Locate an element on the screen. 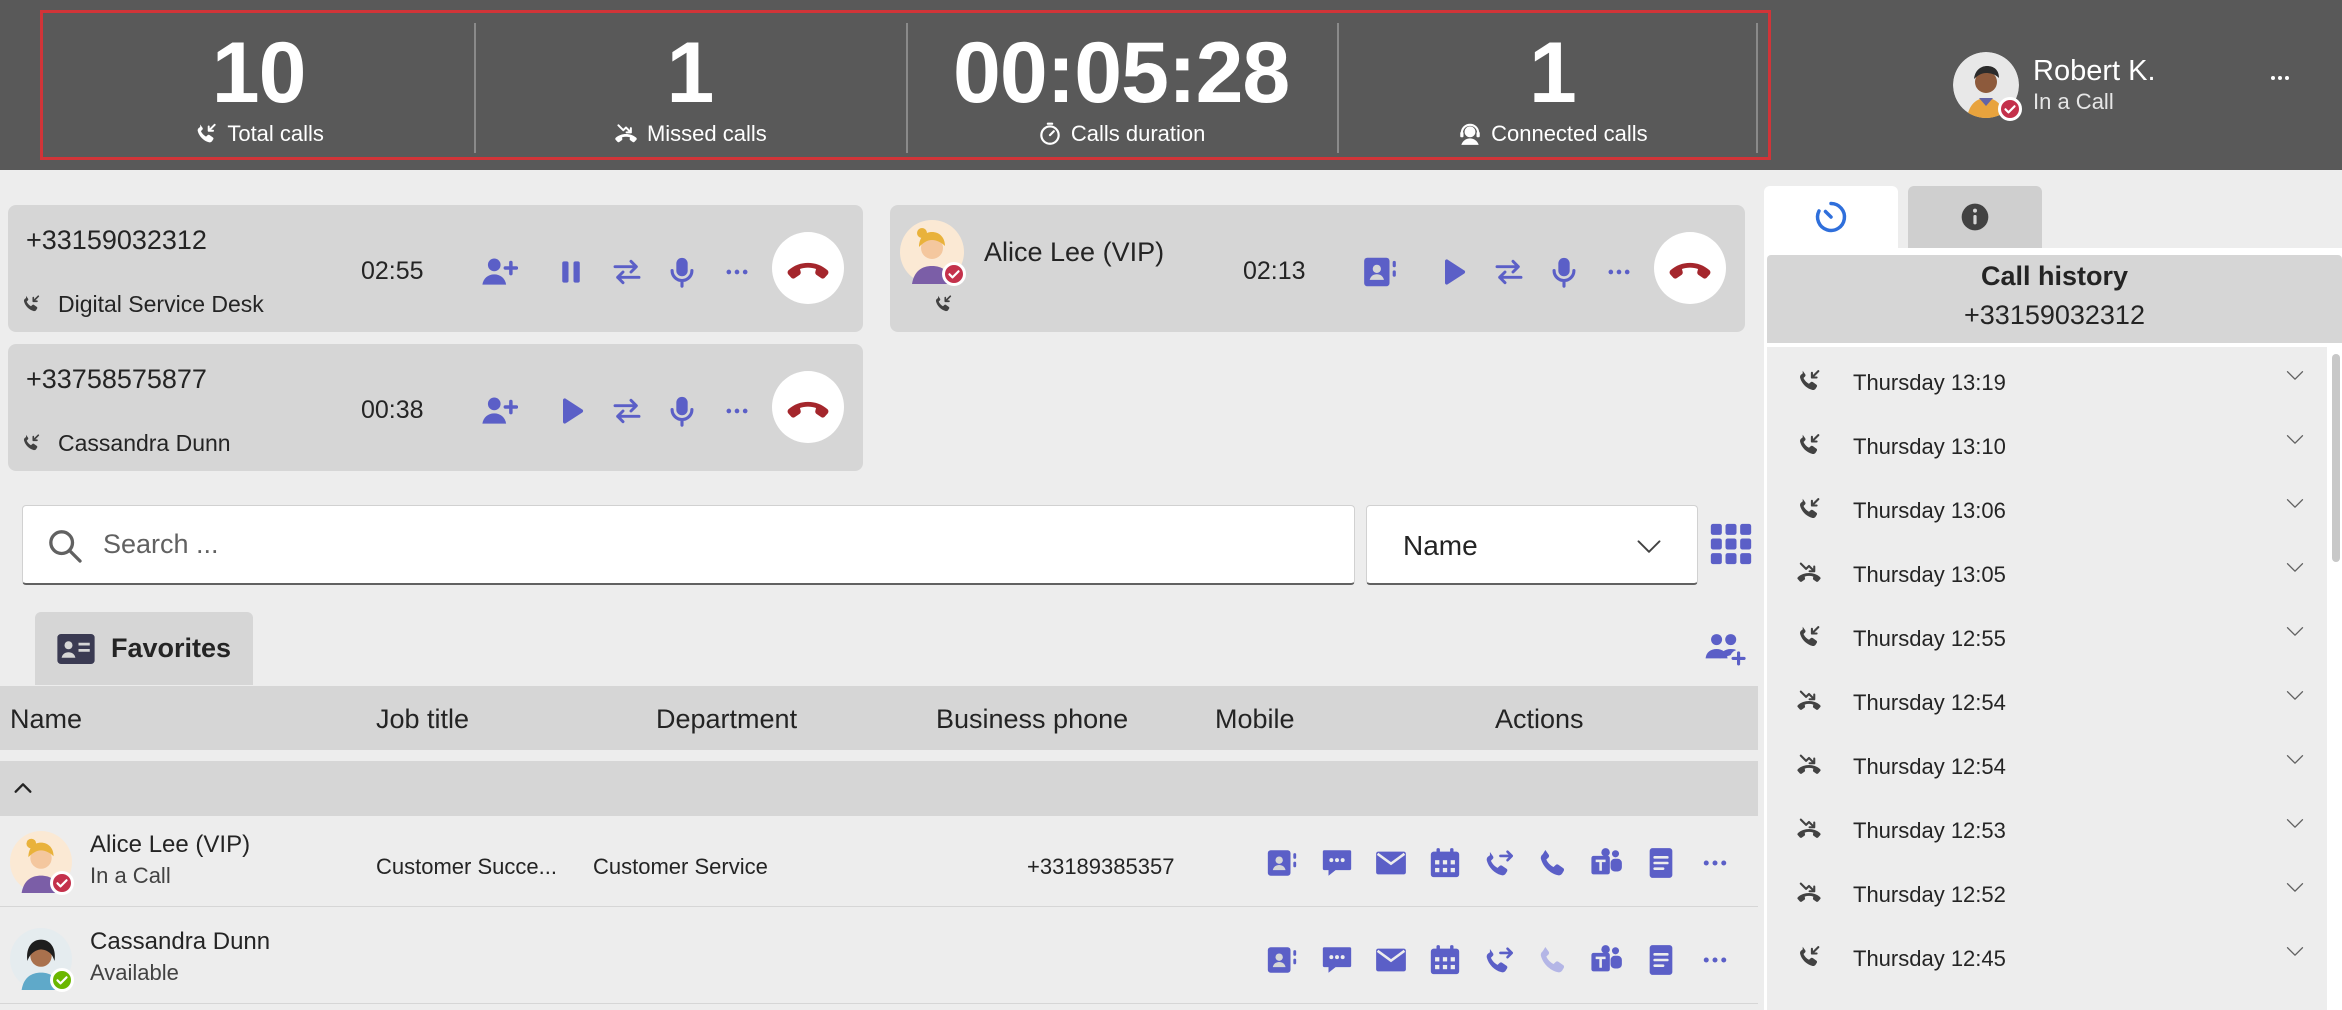  search-input is located at coordinates (703, 544).